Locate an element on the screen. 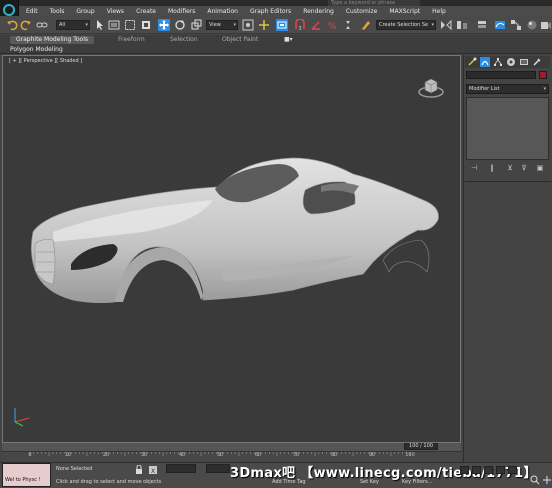 This screenshot has height=488, width=552. menu-views: Views is located at coordinates (115, 11).